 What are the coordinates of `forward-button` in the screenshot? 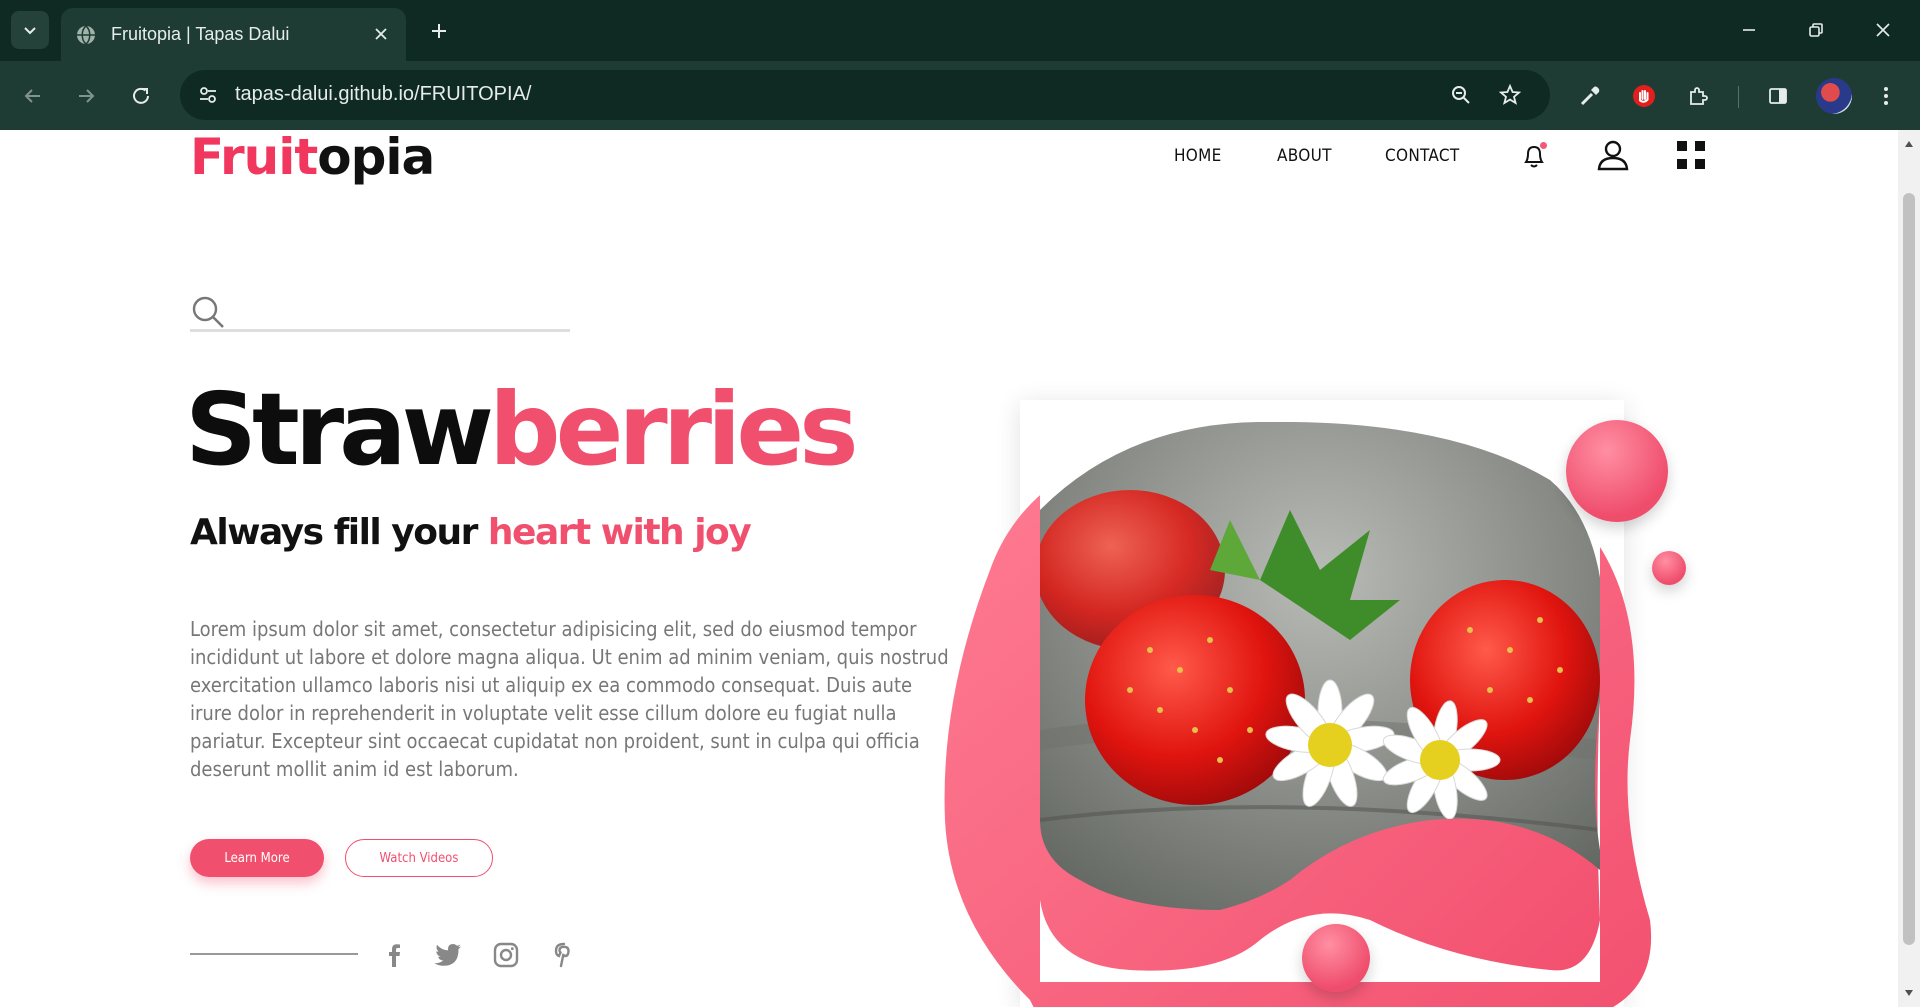 It's located at (86, 96).